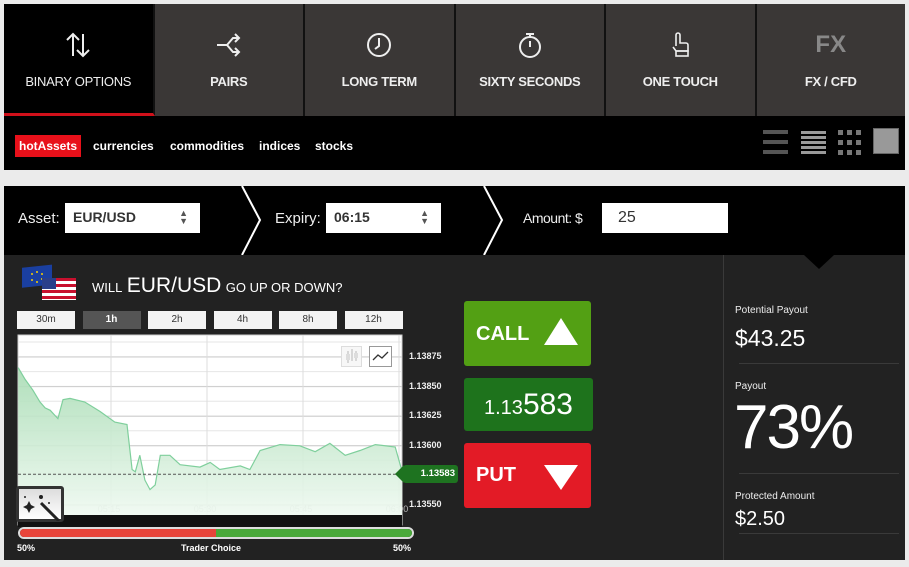  I want to click on timeframe-12h: 12h, so click(373, 320).